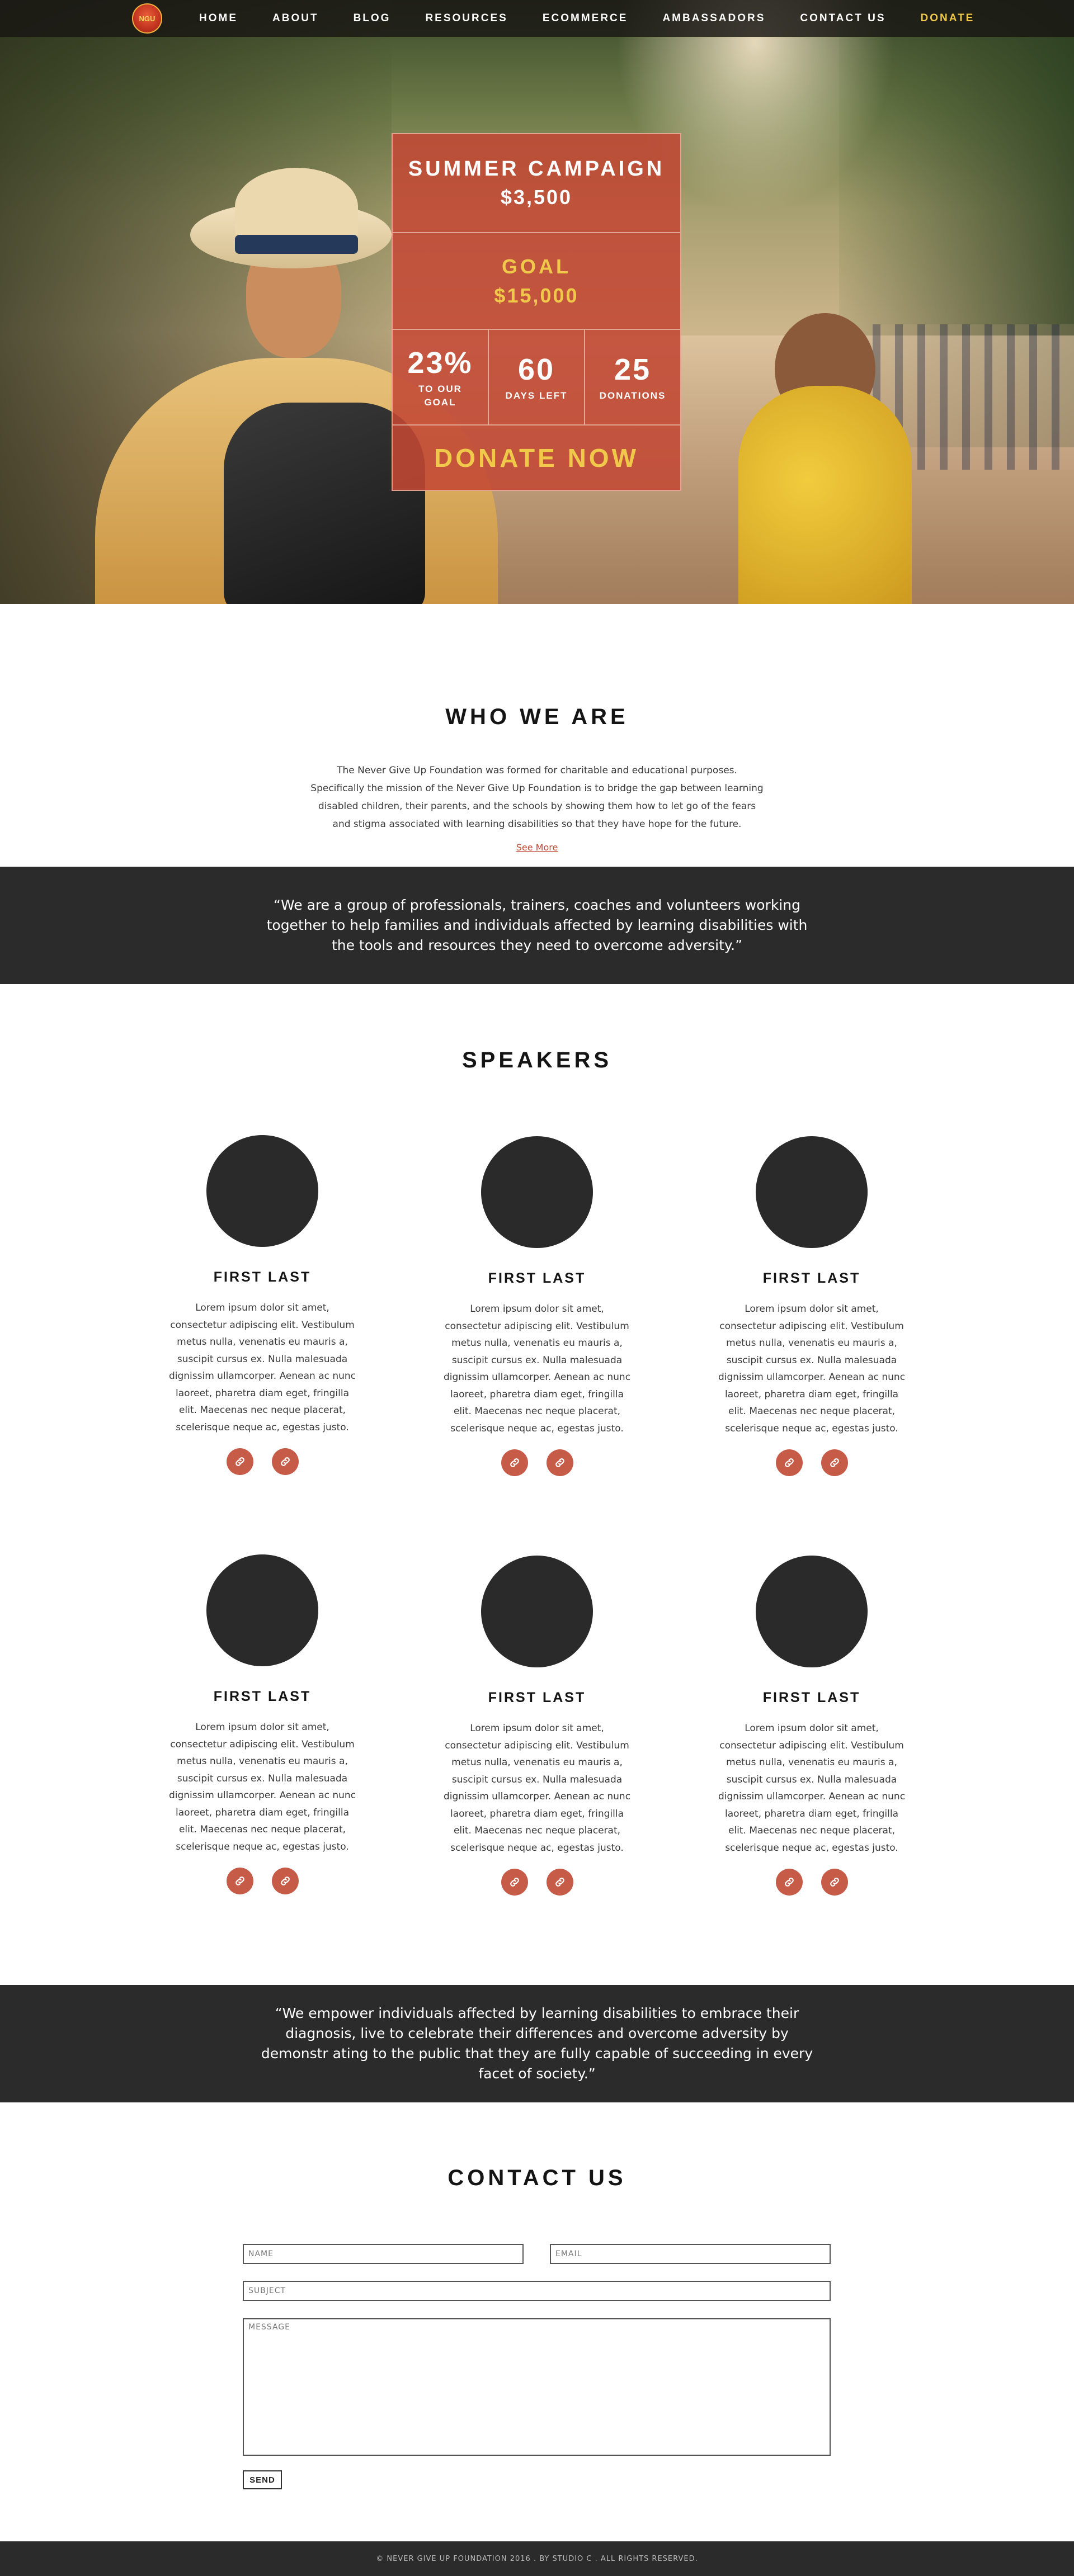 The image size is (1074, 2576). Describe the element at coordinates (690, 2254) in the screenshot. I see `email-field` at that location.